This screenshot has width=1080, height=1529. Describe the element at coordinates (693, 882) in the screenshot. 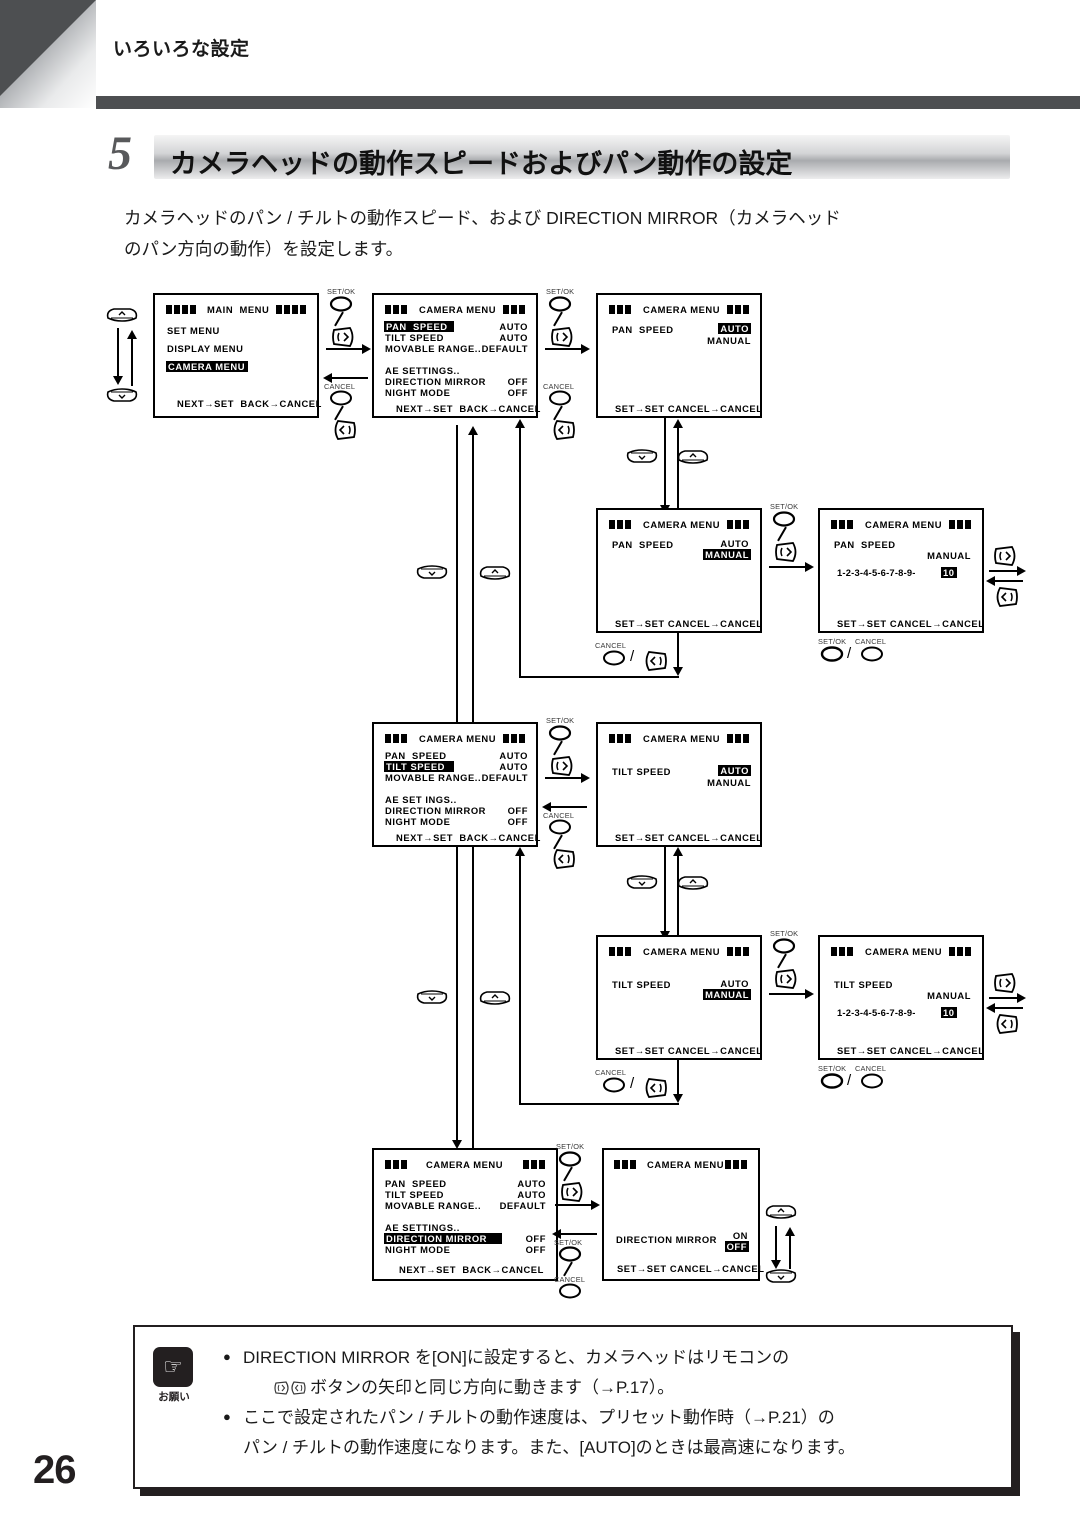

I see `up-button-tilt` at that location.